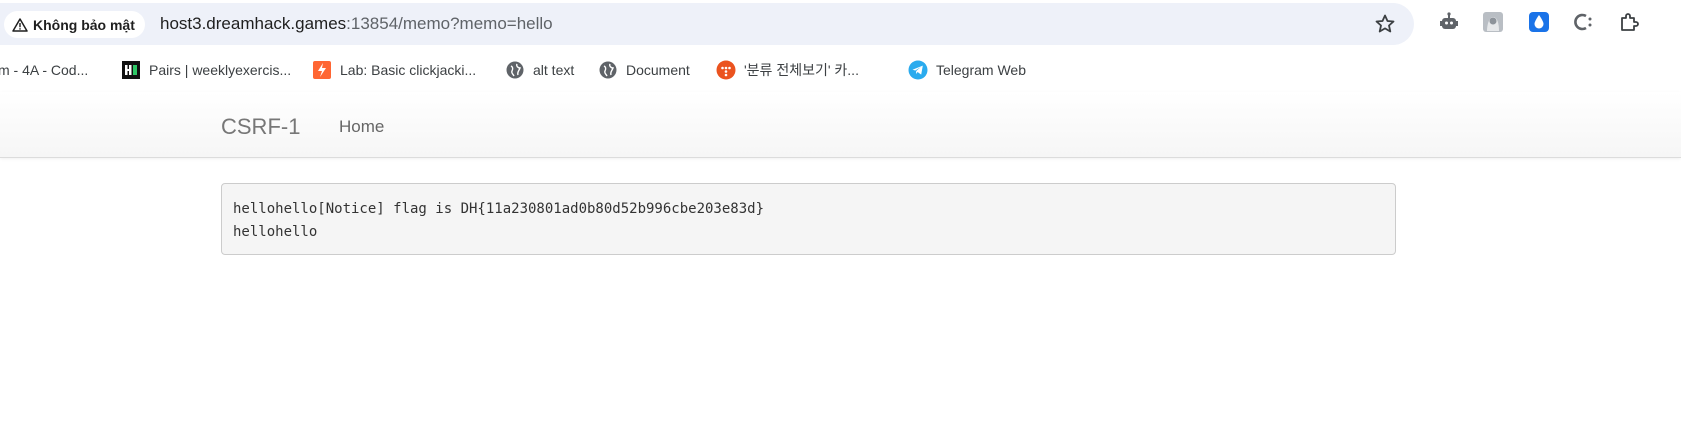 The image size is (1681, 441). What do you see at coordinates (1584, 22) in the screenshot?
I see `css-extension-icon` at bounding box center [1584, 22].